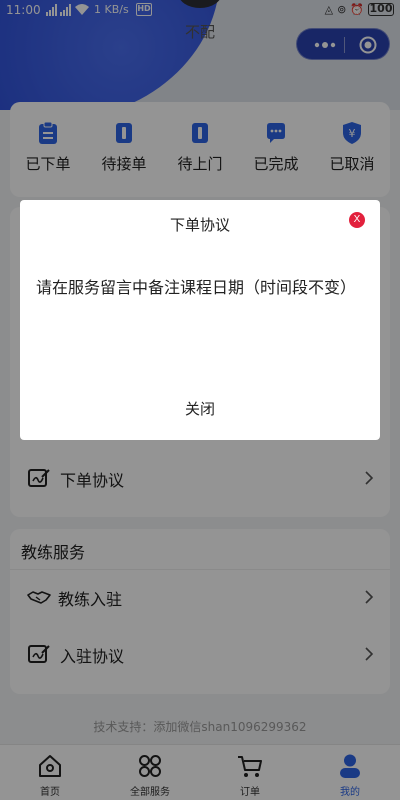 Image resolution: width=400 pixels, height=800 pixels. What do you see at coordinates (196, 287) in the screenshot?
I see `modal-body-text: 请在服务留言中备注课程日期（时间段不变）` at bounding box center [196, 287].